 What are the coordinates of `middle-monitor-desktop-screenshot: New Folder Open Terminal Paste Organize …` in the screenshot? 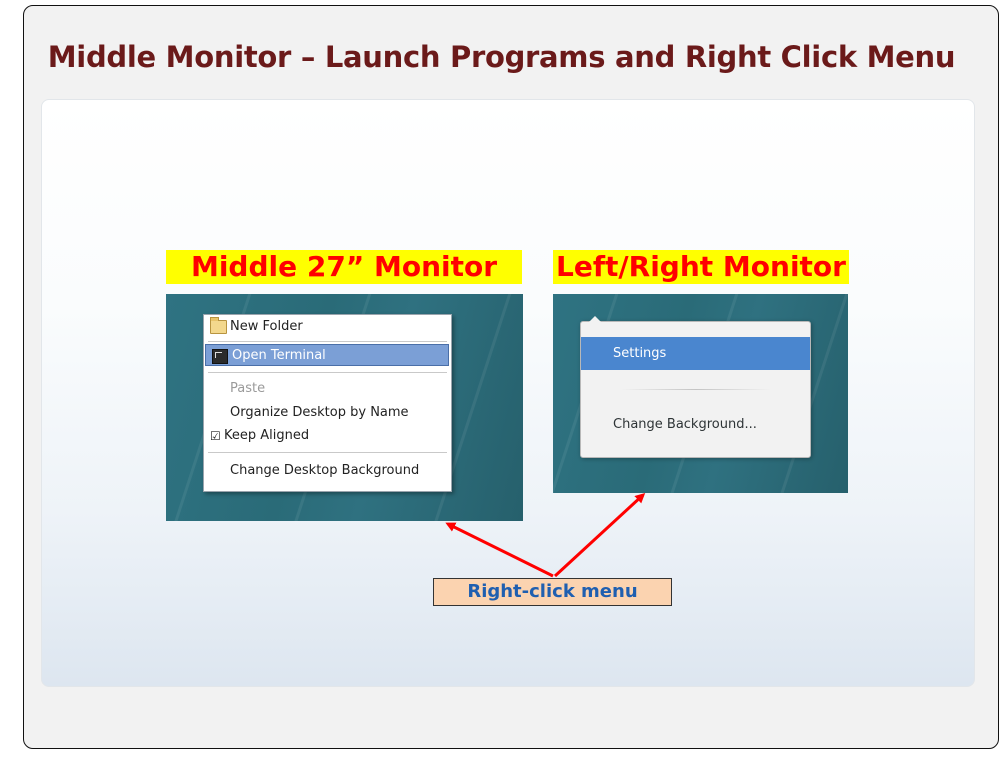 It's located at (344, 407).